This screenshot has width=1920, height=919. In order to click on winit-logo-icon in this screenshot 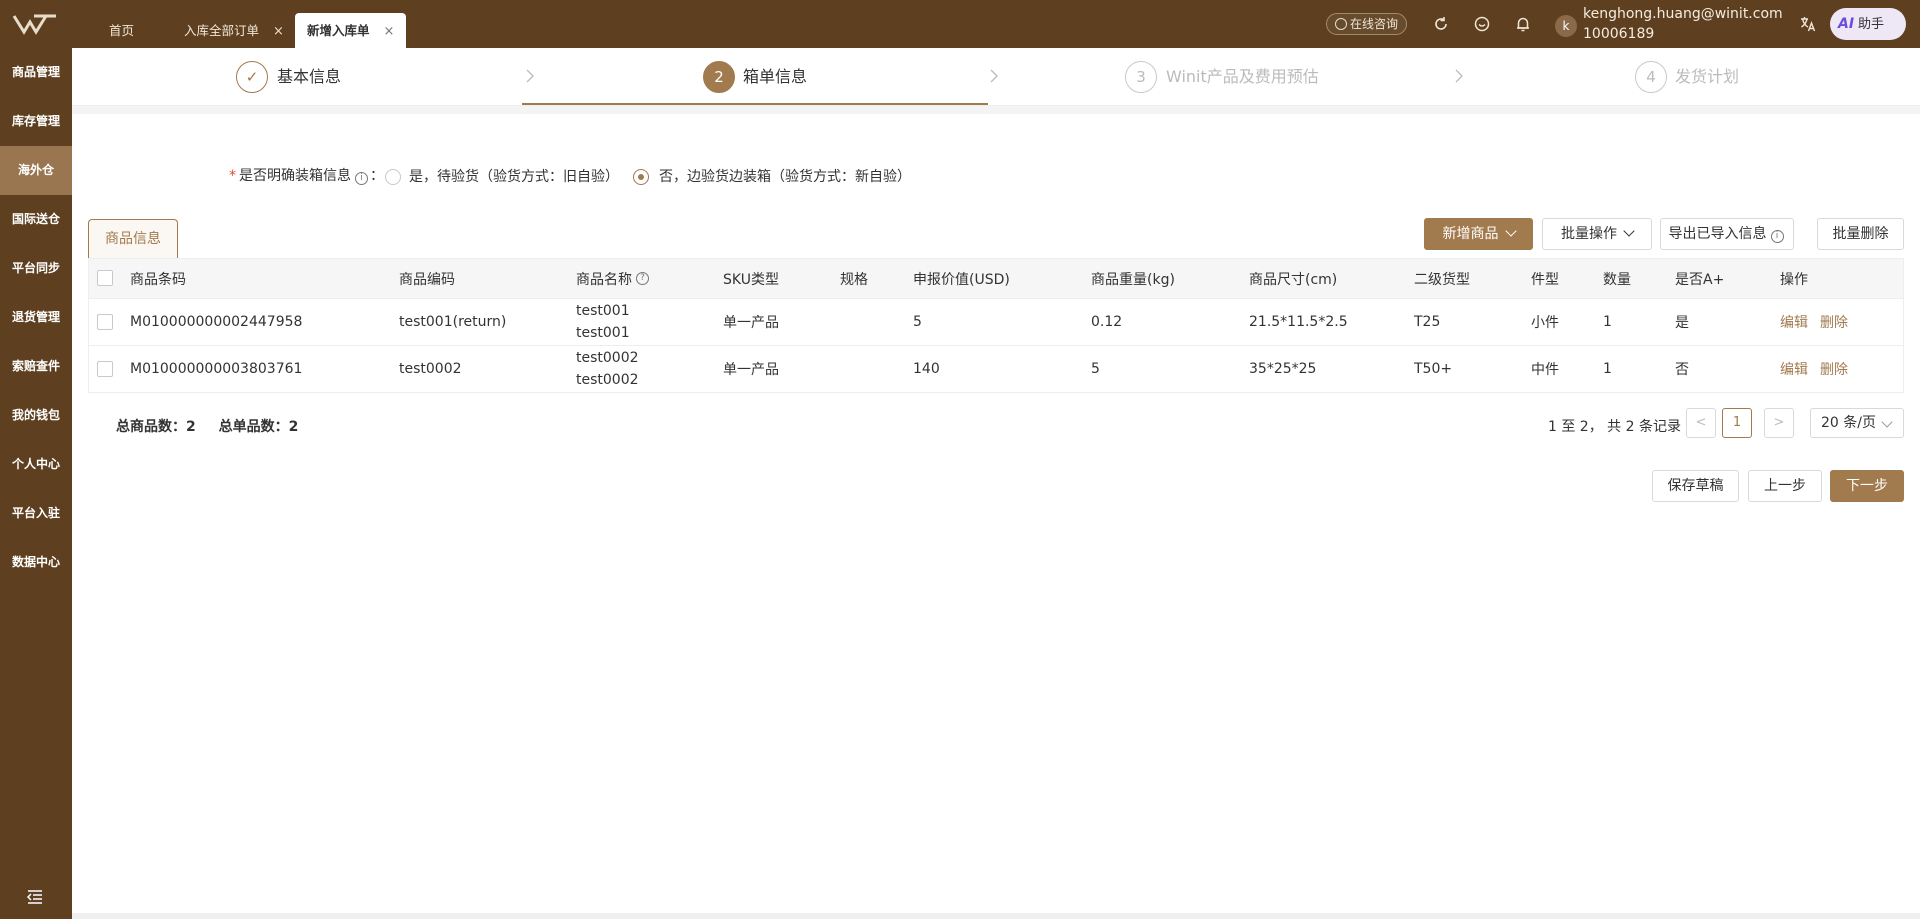, I will do `click(35, 24)`.